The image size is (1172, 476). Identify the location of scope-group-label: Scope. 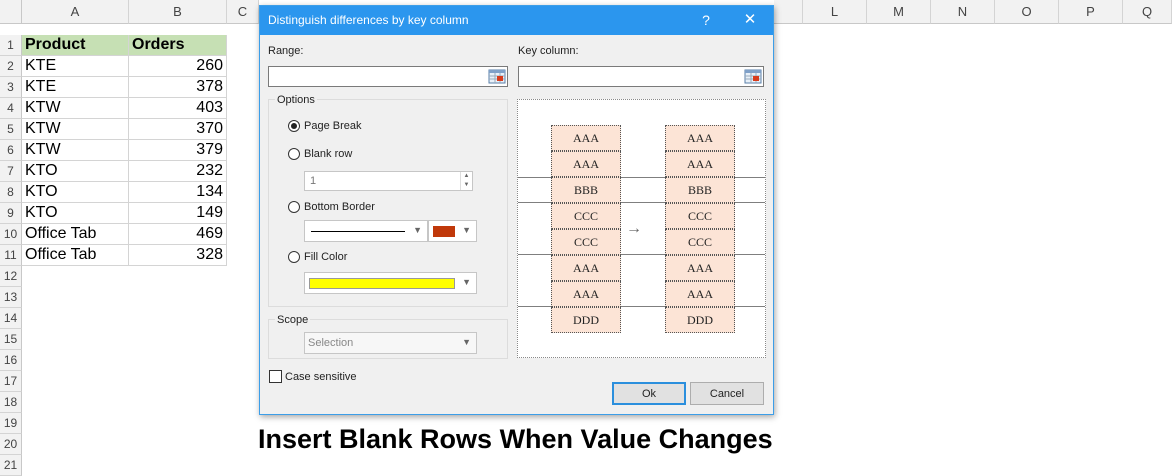
(293, 320).